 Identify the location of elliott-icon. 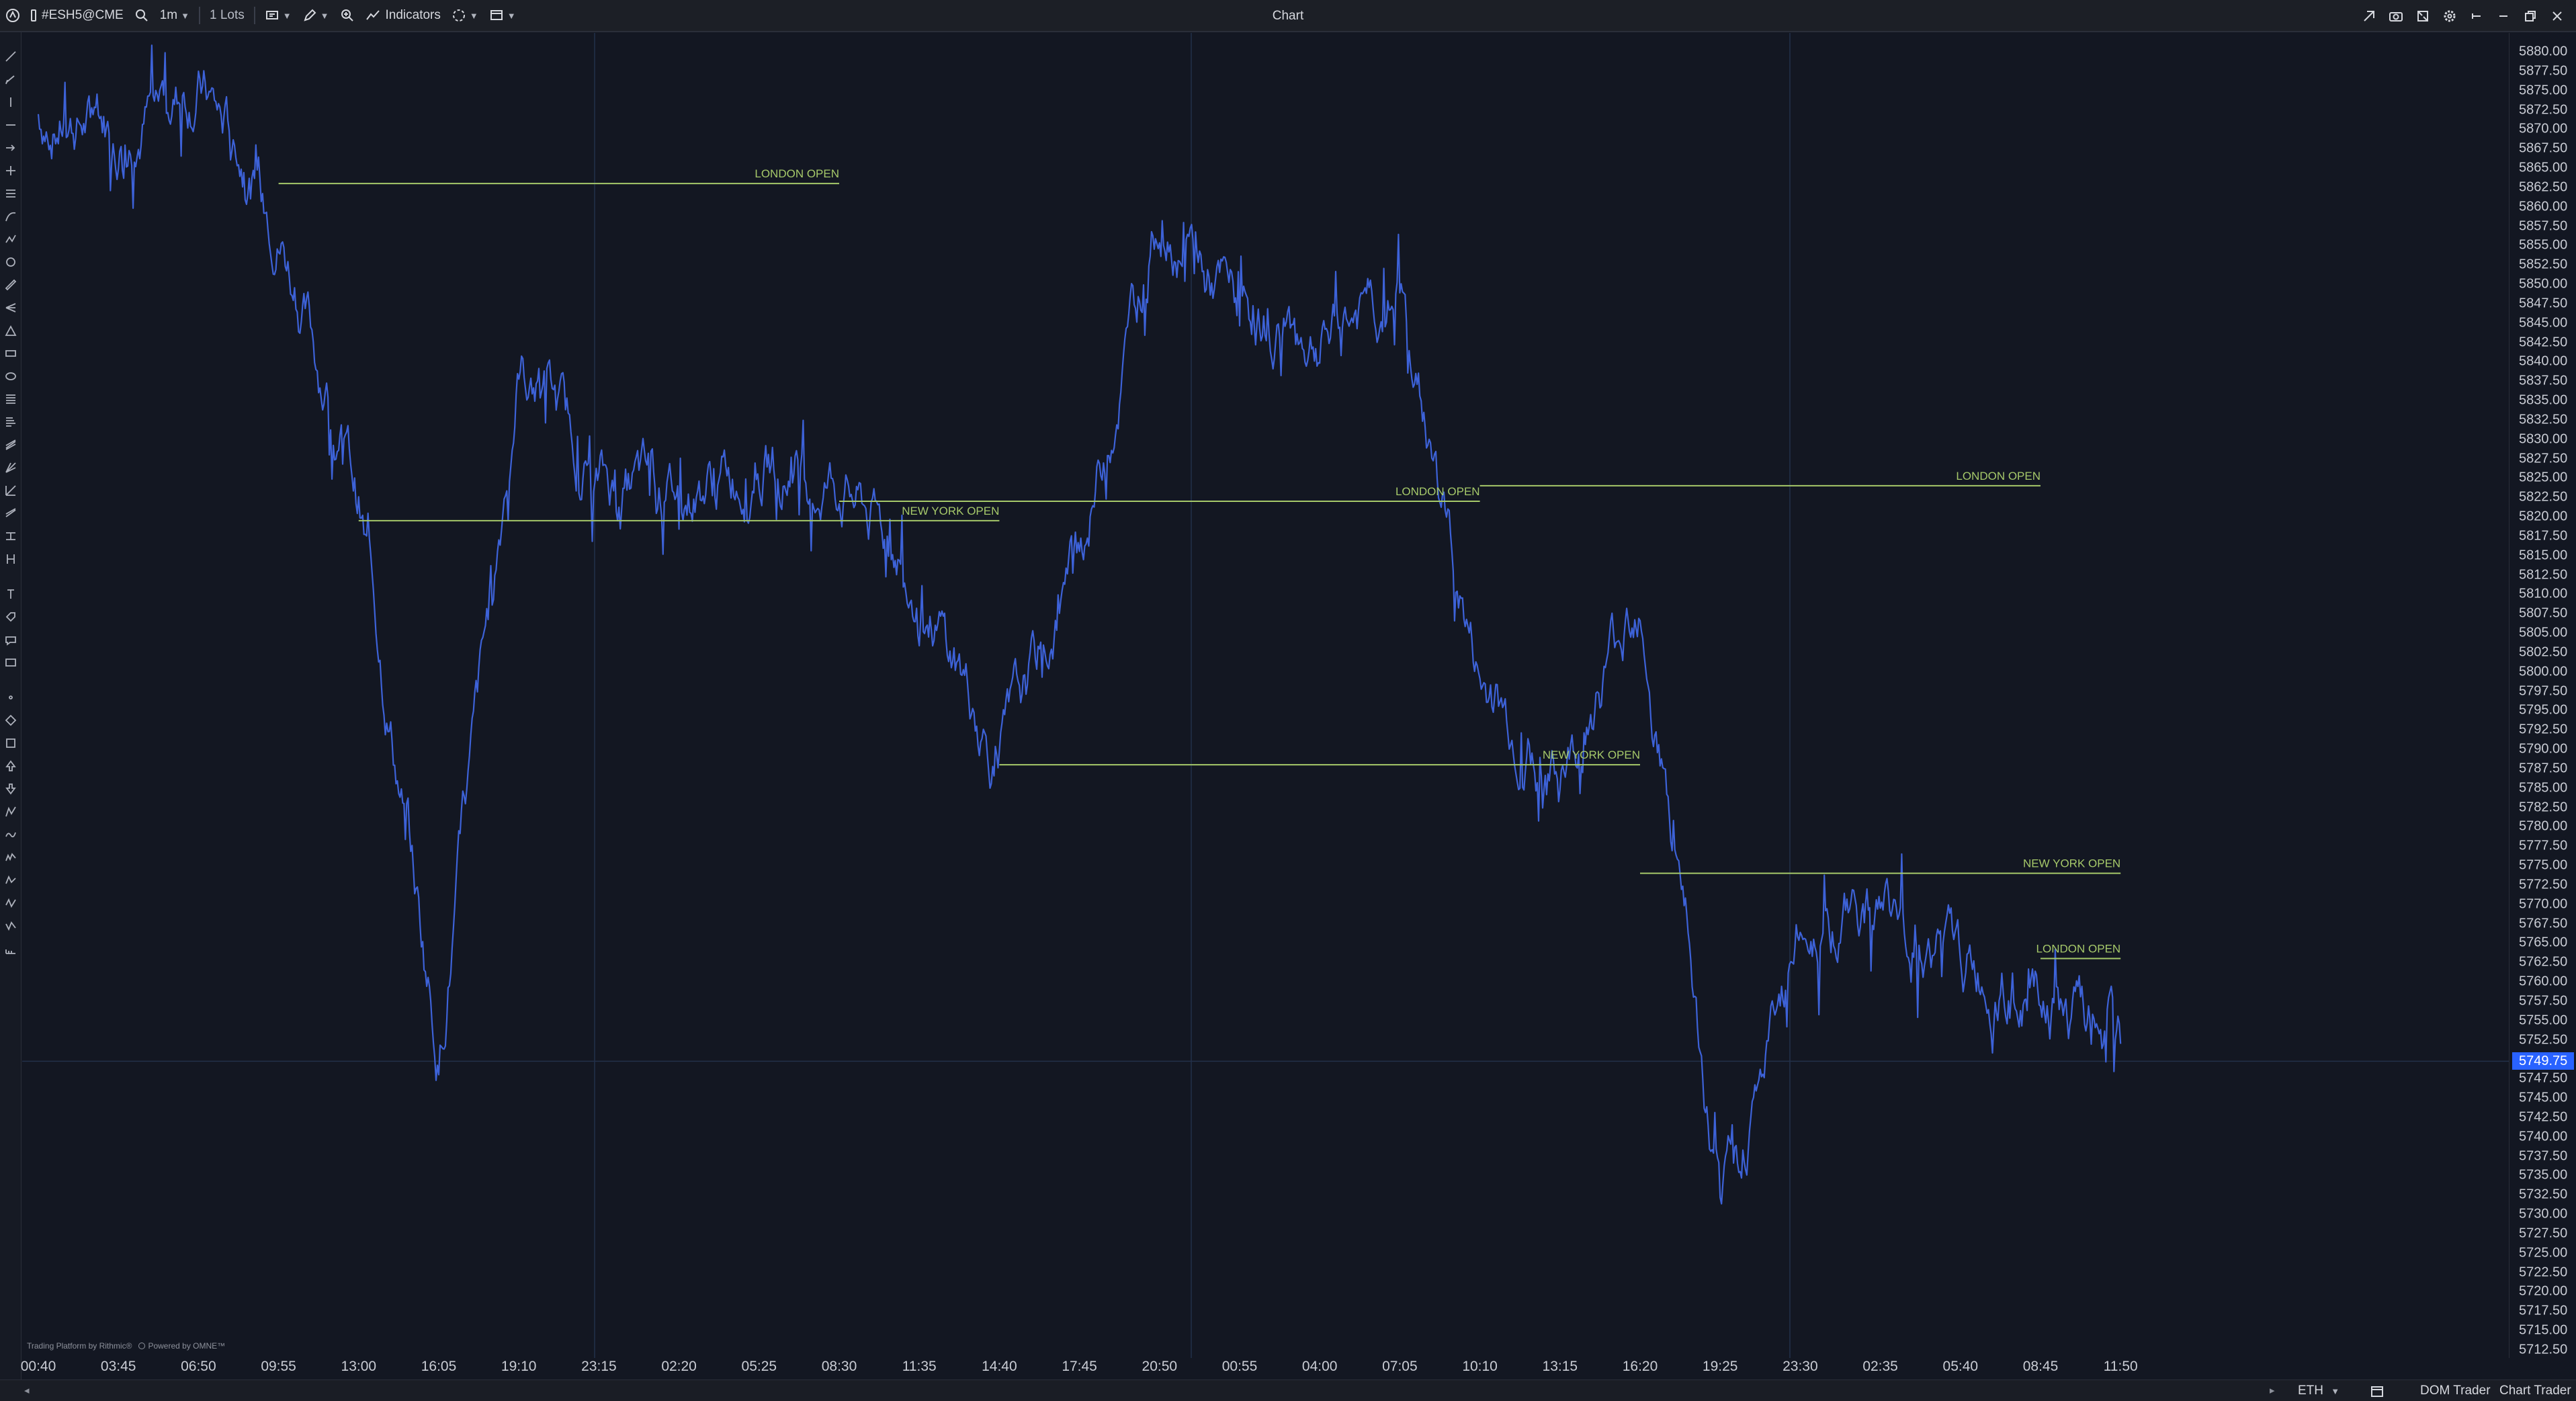
(11, 857).